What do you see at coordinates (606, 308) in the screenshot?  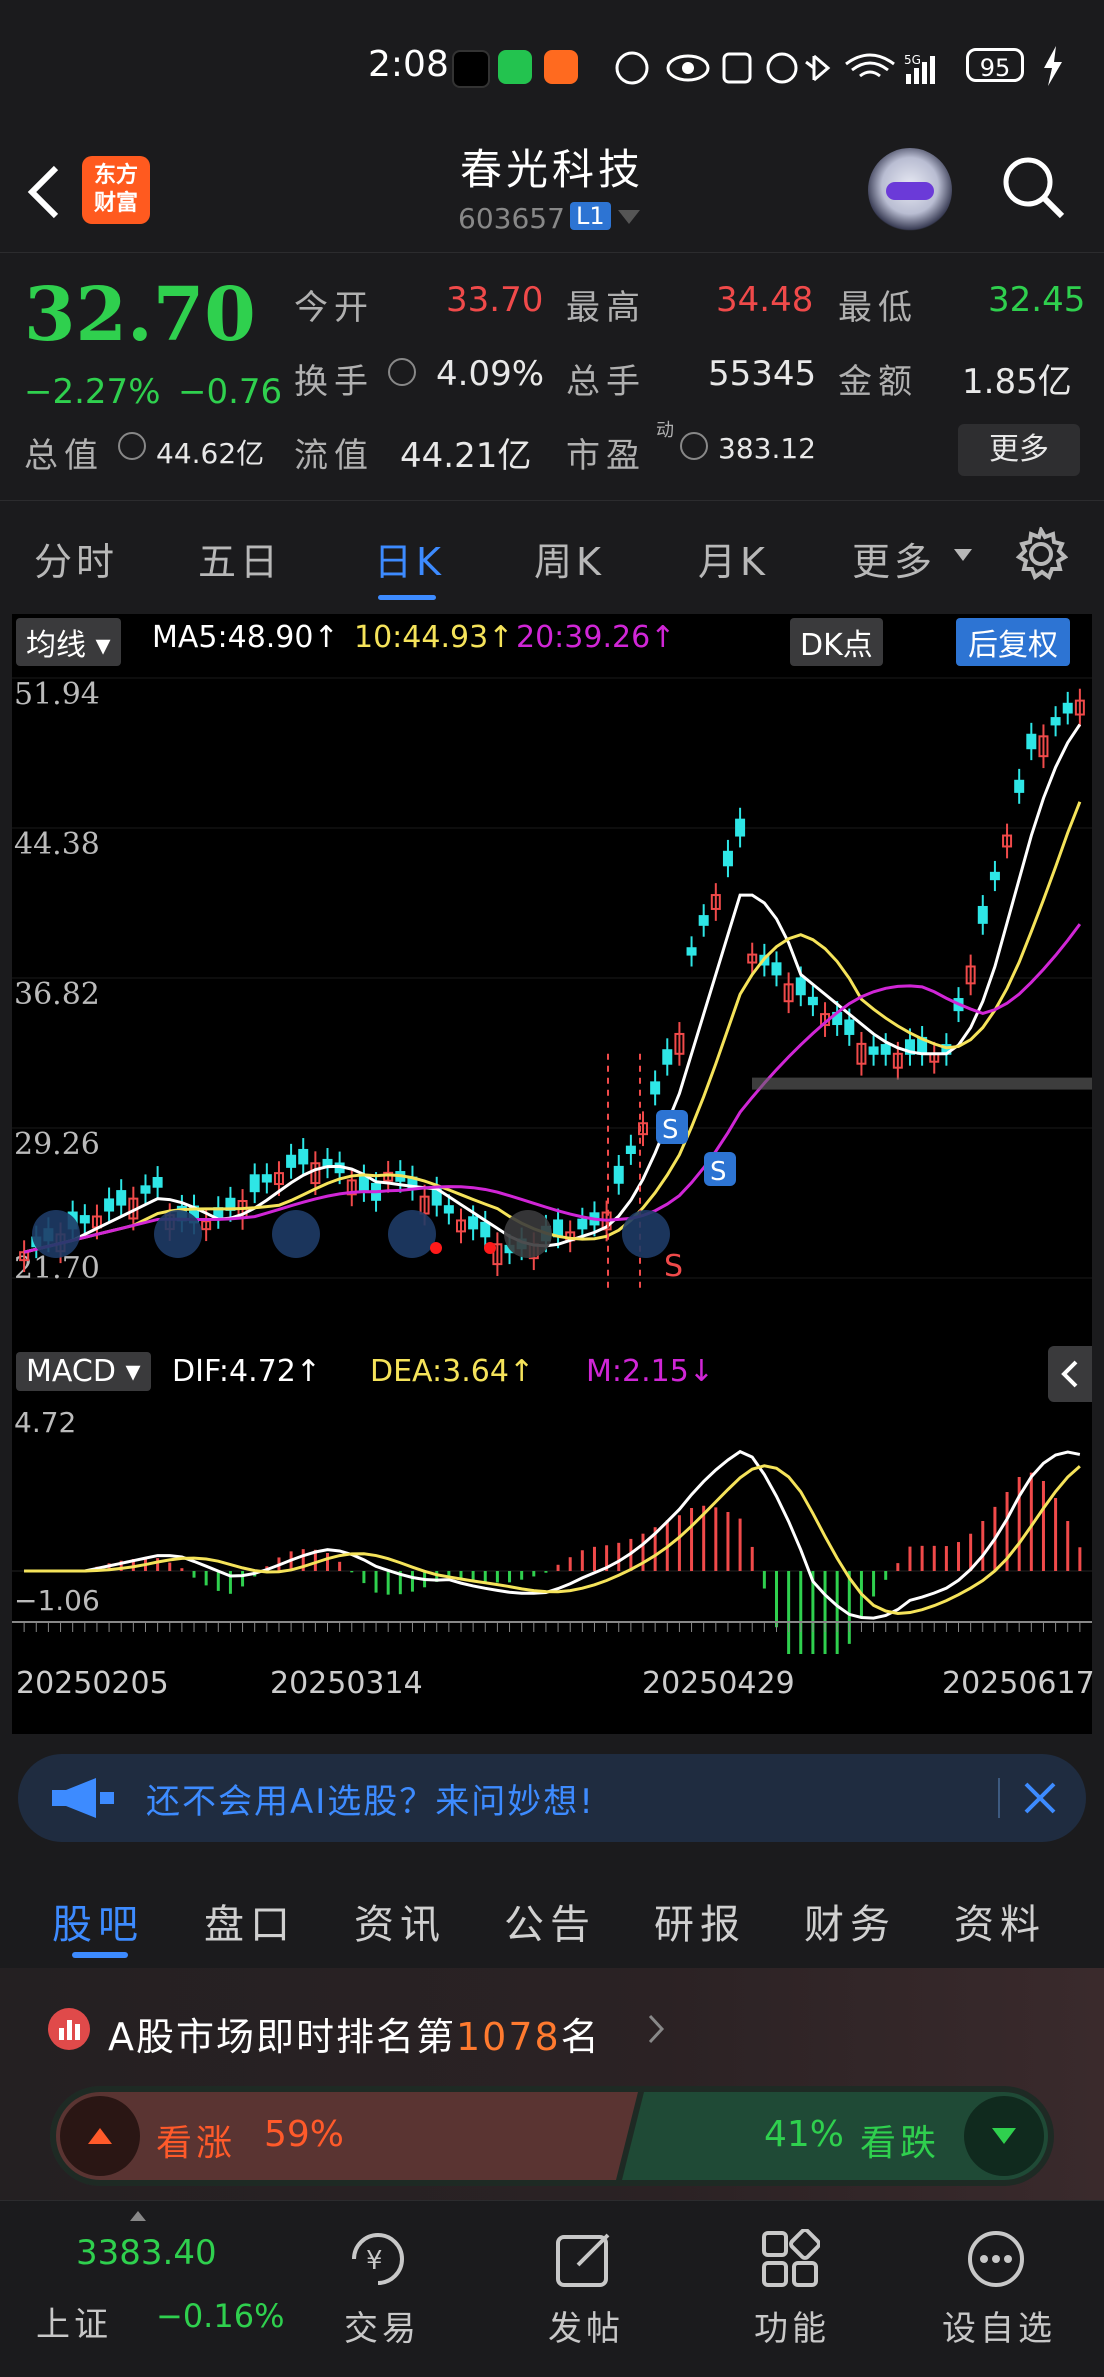 I see `high-label: 最高` at bounding box center [606, 308].